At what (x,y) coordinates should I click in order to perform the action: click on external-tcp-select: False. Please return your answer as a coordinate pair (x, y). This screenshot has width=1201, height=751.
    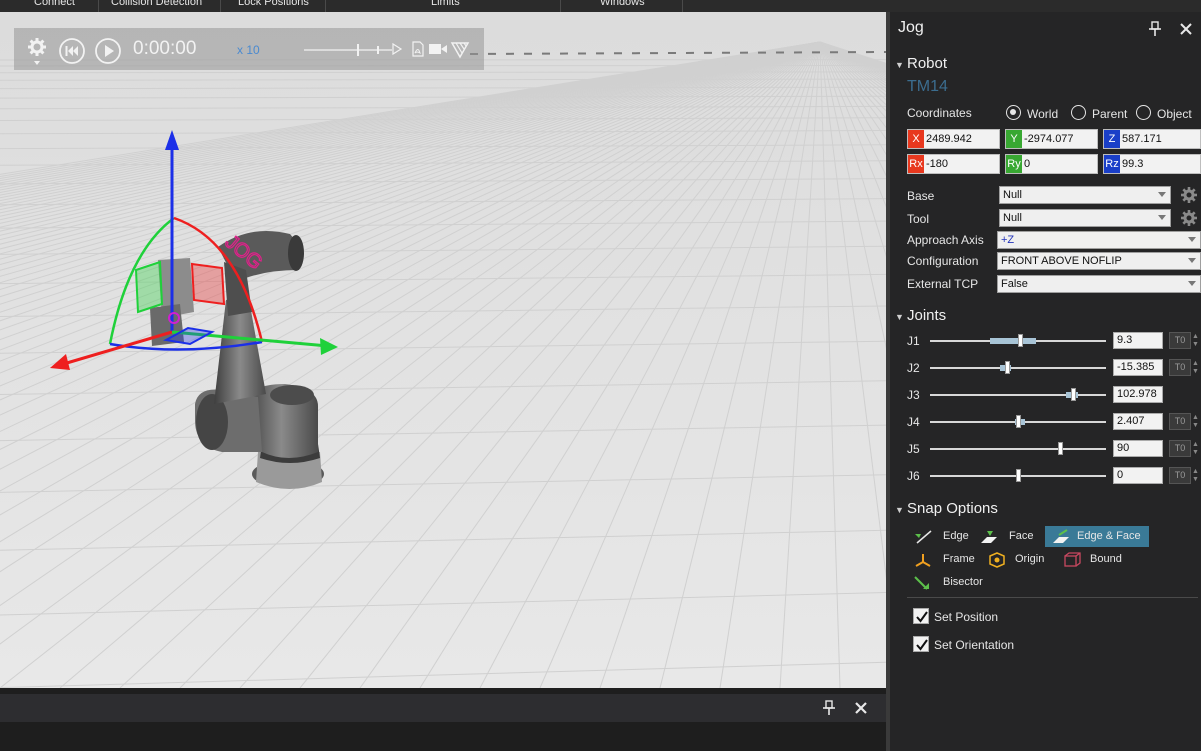
    Looking at the image, I should click on (1099, 284).